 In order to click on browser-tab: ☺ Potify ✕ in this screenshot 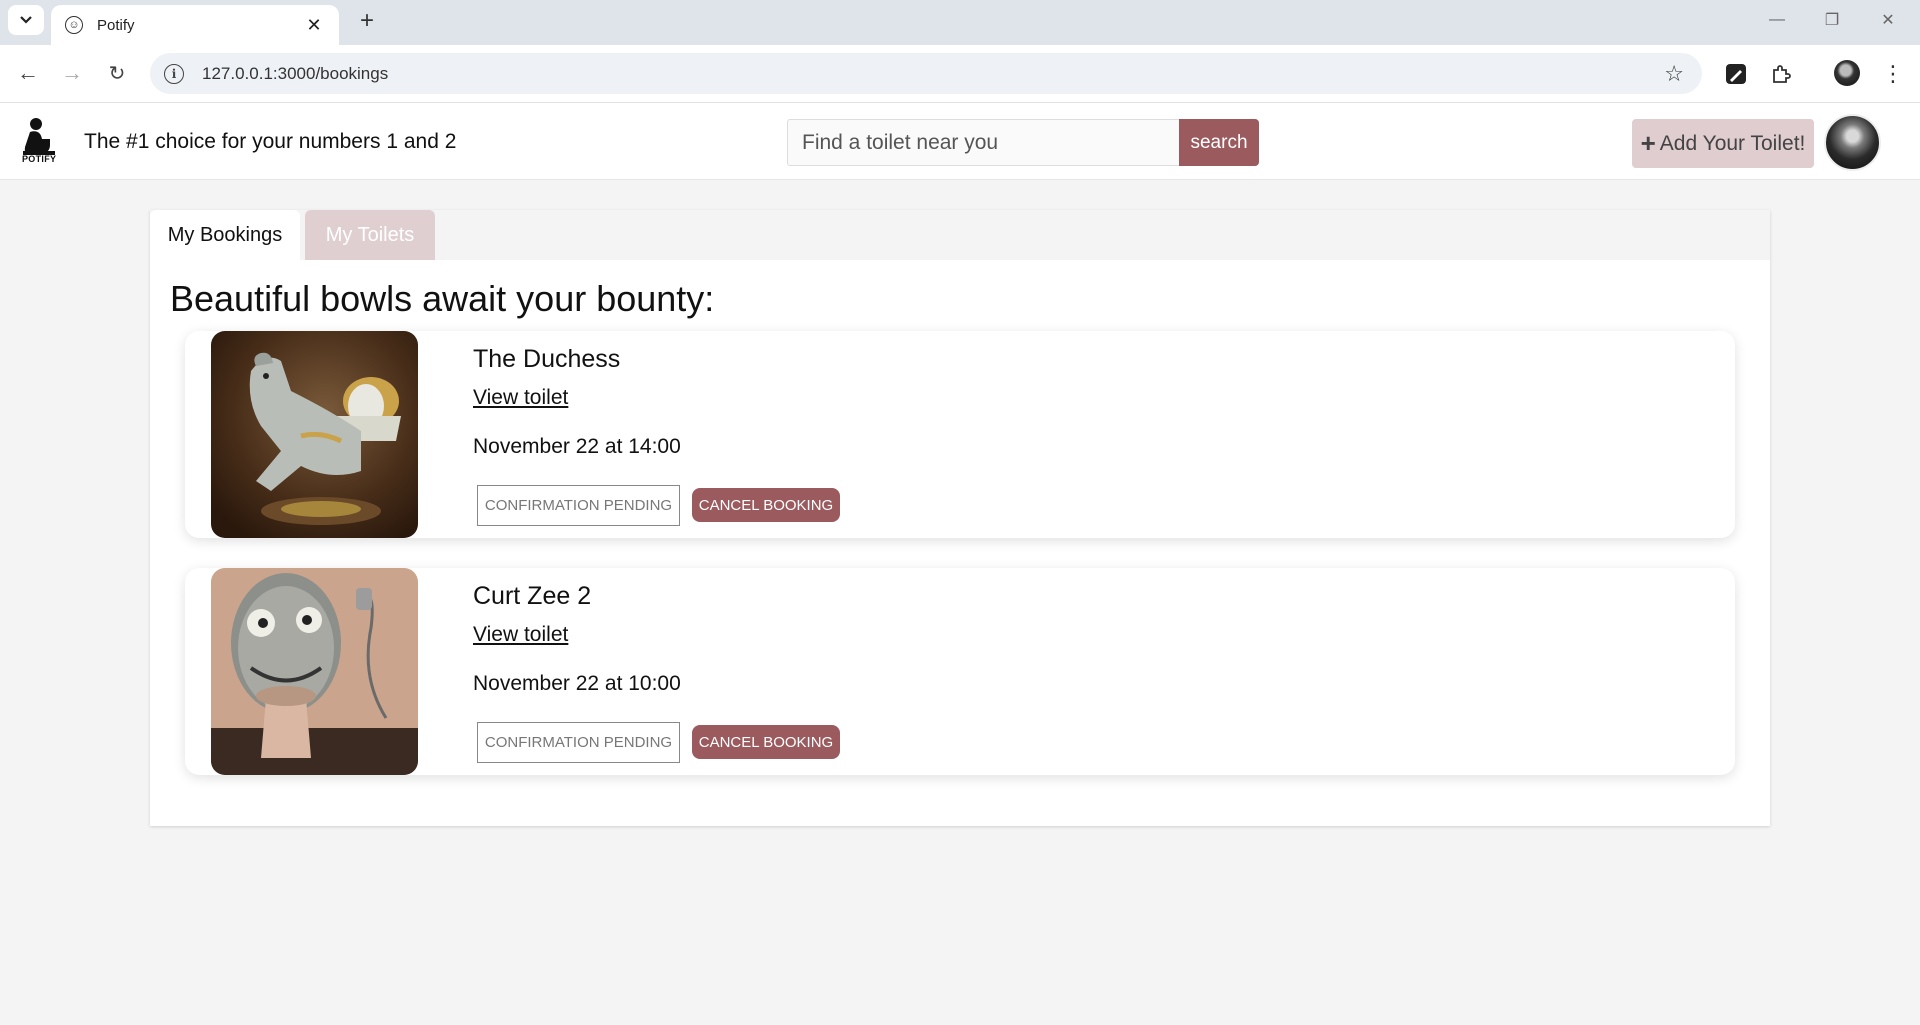, I will do `click(195, 25)`.